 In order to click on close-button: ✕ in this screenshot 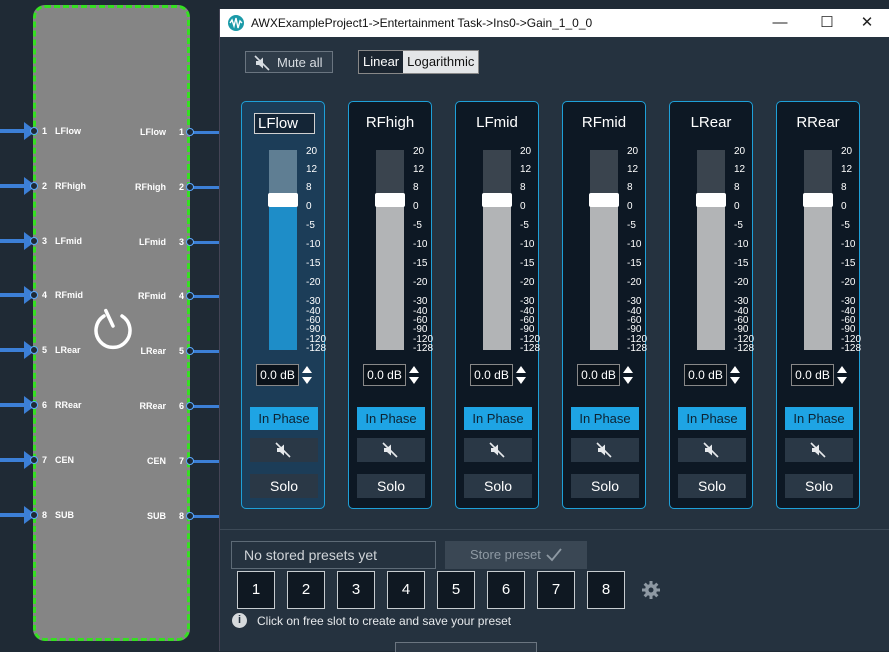, I will do `click(867, 23)`.